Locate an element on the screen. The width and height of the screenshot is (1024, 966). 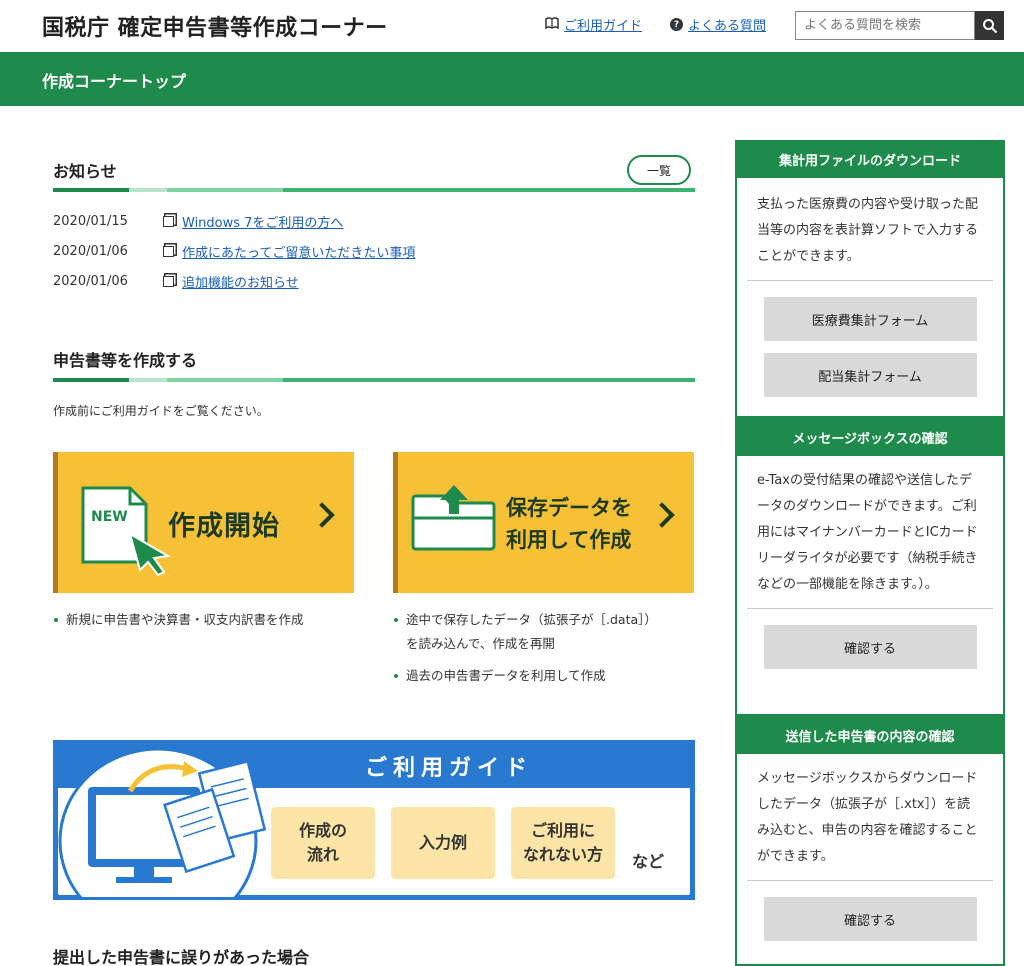
sent-confirm-button: 確認する is located at coordinates (870, 919).